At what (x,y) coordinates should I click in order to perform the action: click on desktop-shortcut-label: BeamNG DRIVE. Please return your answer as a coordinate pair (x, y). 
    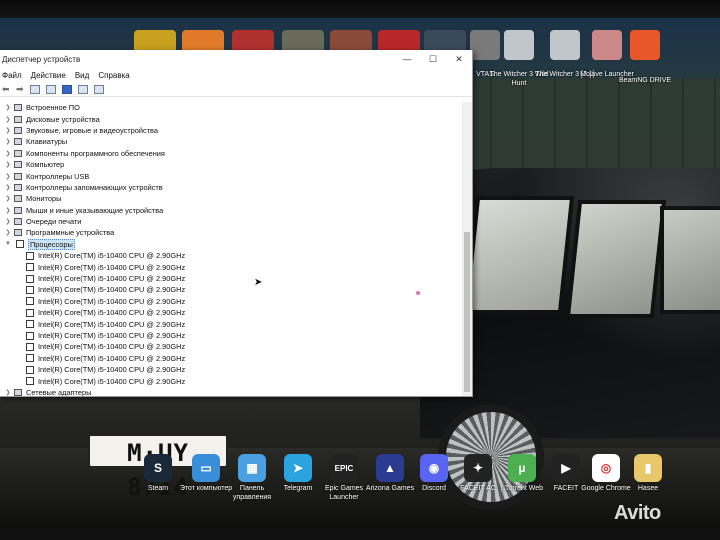
    Looking at the image, I should click on (645, 80).